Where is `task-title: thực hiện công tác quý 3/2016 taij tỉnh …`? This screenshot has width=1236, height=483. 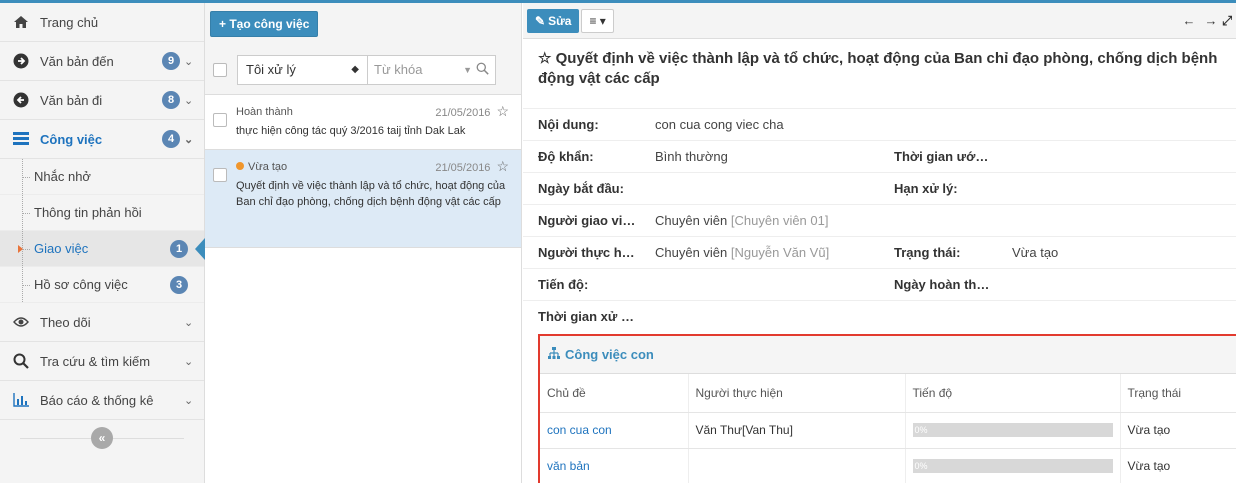
task-title: thực hiện công tác quý 3/2016 taij tỉnh … is located at coordinates (351, 131).